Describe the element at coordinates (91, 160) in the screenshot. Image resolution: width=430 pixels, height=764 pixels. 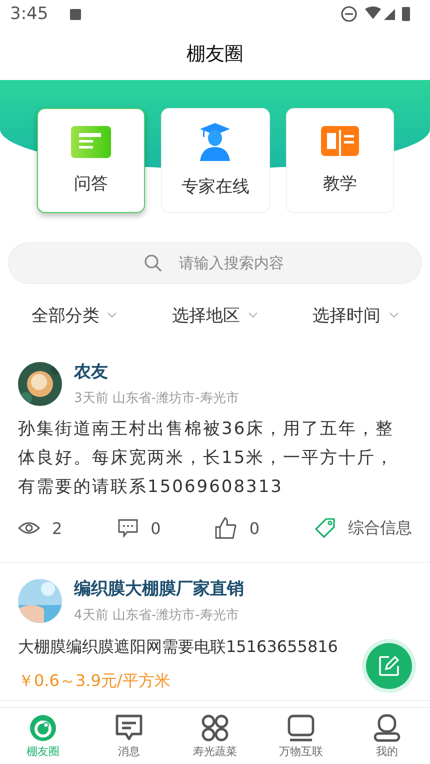
I see `category-tab: 问答` at that location.